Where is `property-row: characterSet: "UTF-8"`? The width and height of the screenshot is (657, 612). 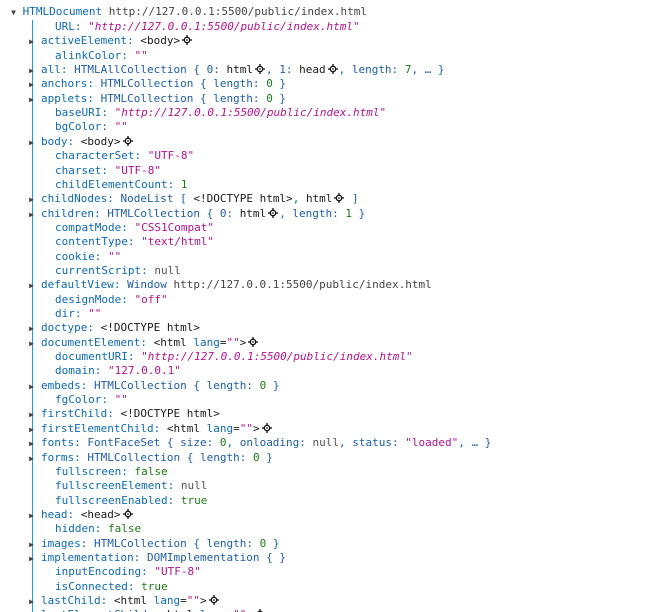
property-row: characterSet: "UTF-8" is located at coordinates (328, 156).